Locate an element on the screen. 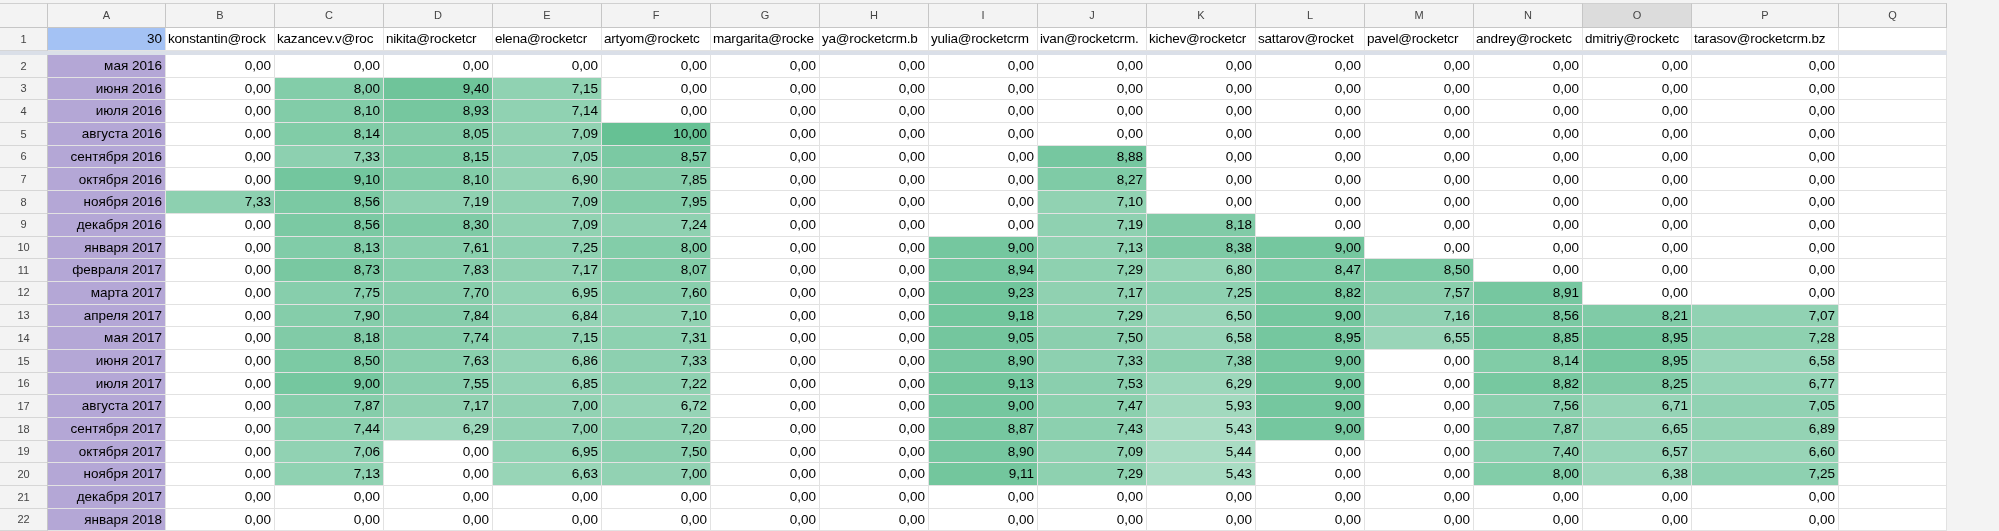  spreadsheet-cell: 7,13 is located at coordinates (1092, 248).